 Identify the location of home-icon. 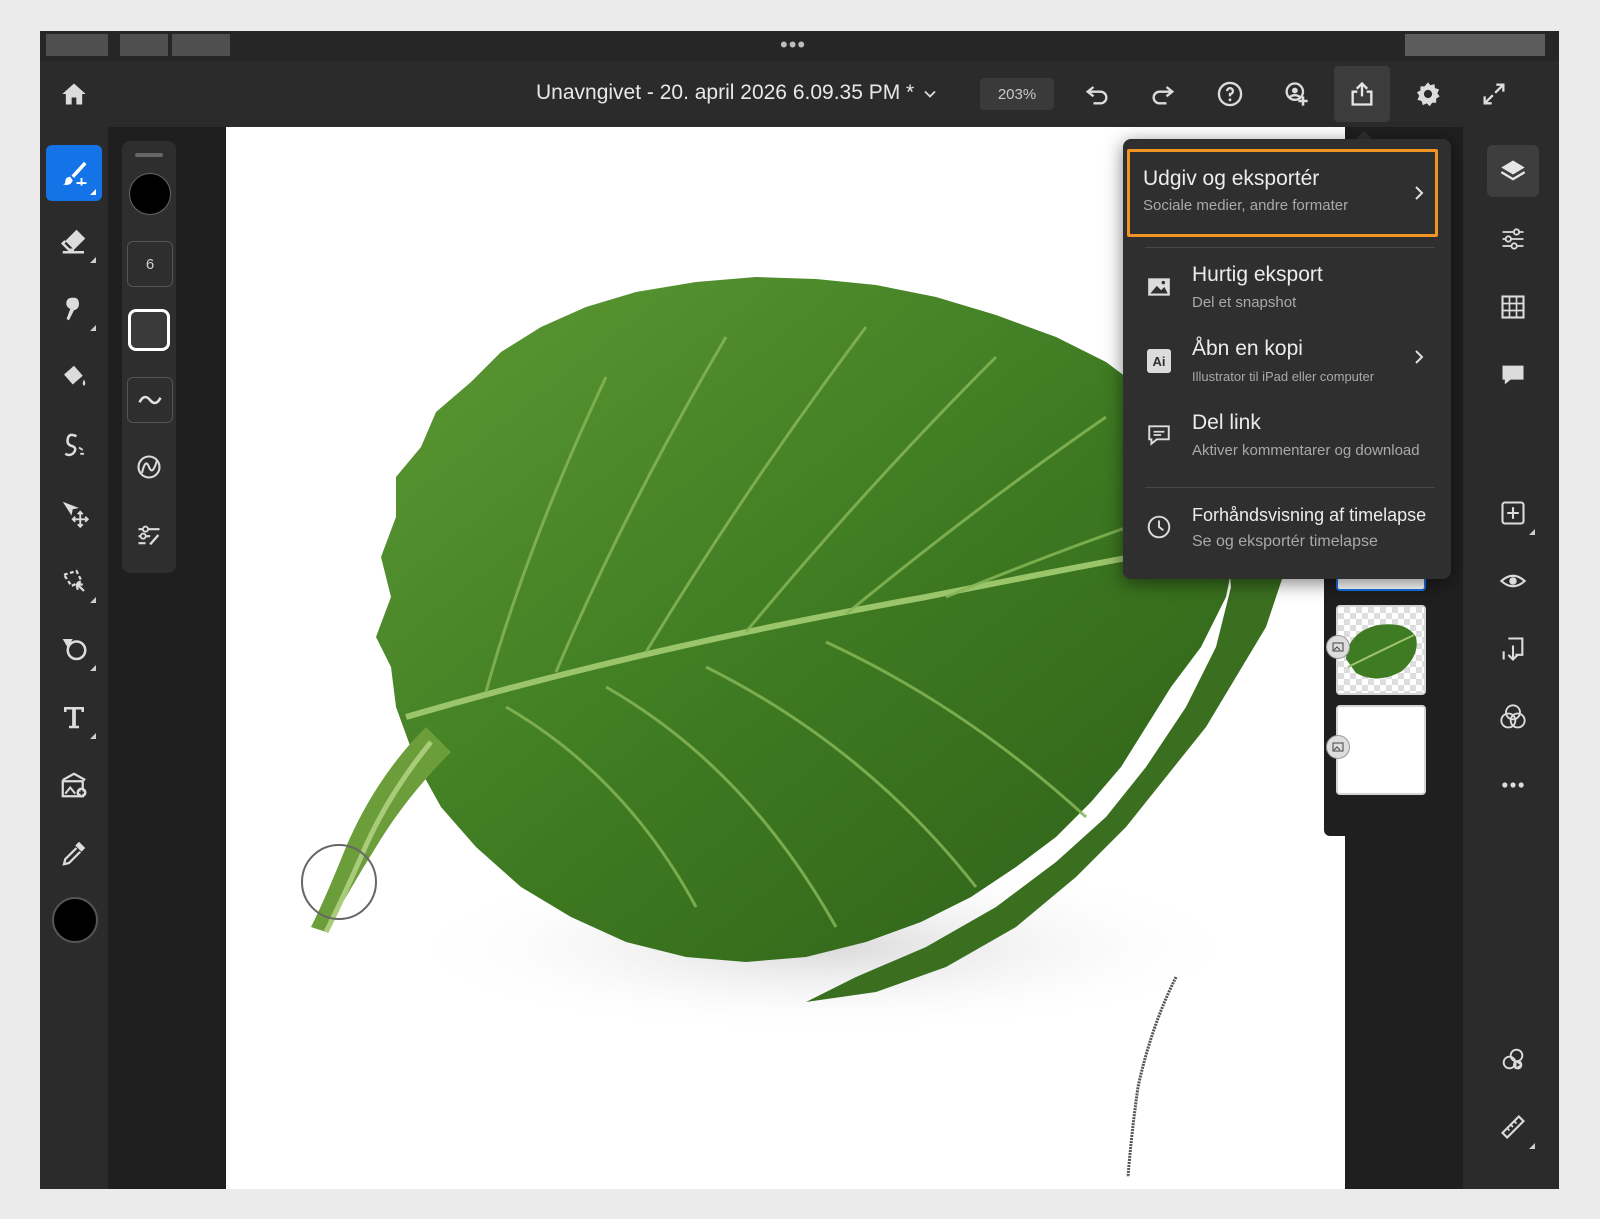
(74, 94).